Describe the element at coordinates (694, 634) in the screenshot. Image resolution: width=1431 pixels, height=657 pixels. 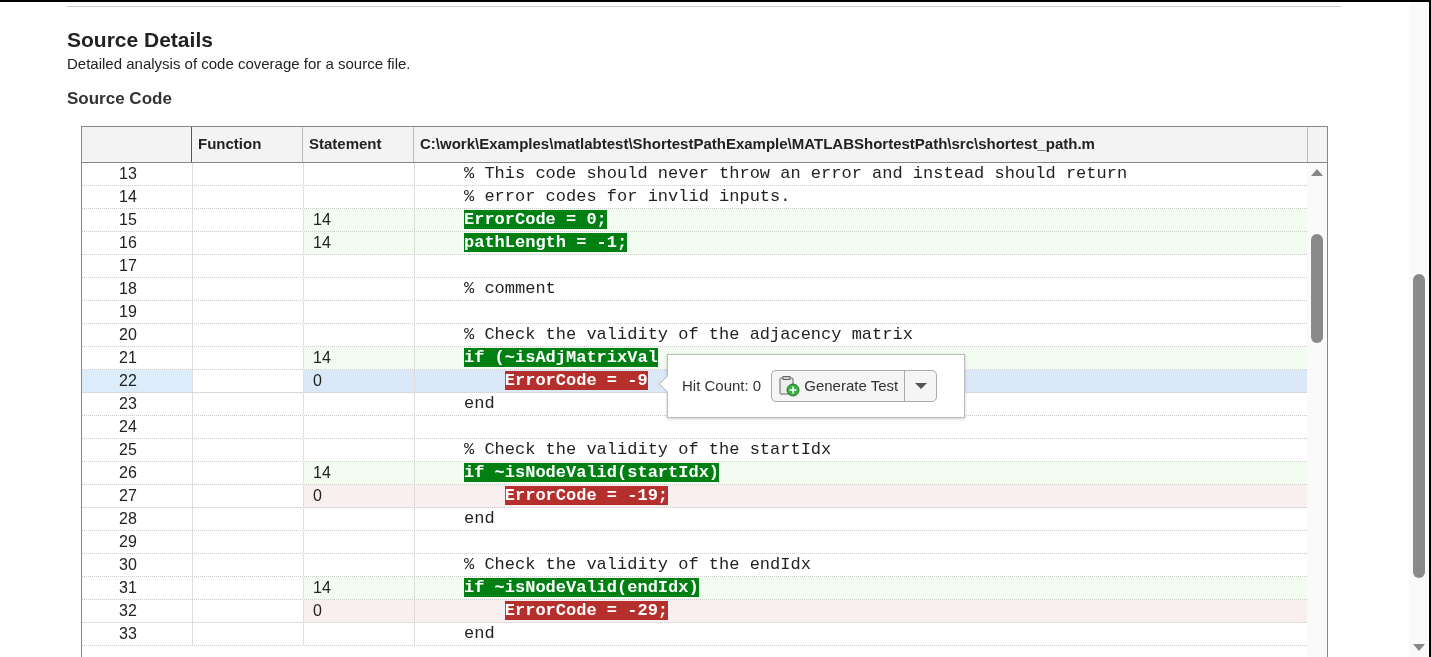
I see `code-row: 33 end` at that location.